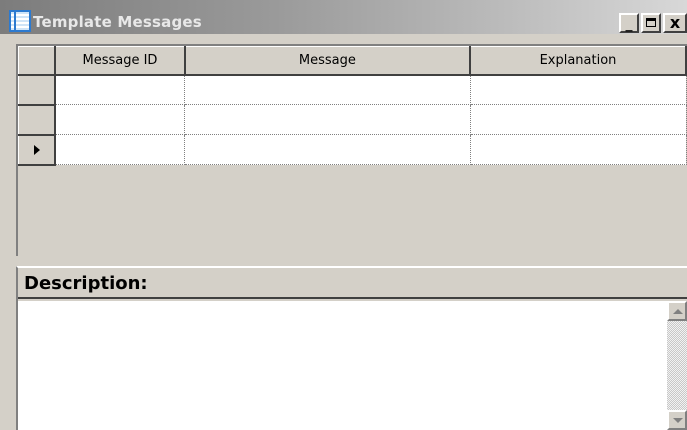 Image resolution: width=687 pixels, height=430 pixels. I want to click on table-row-current, so click(352, 150).